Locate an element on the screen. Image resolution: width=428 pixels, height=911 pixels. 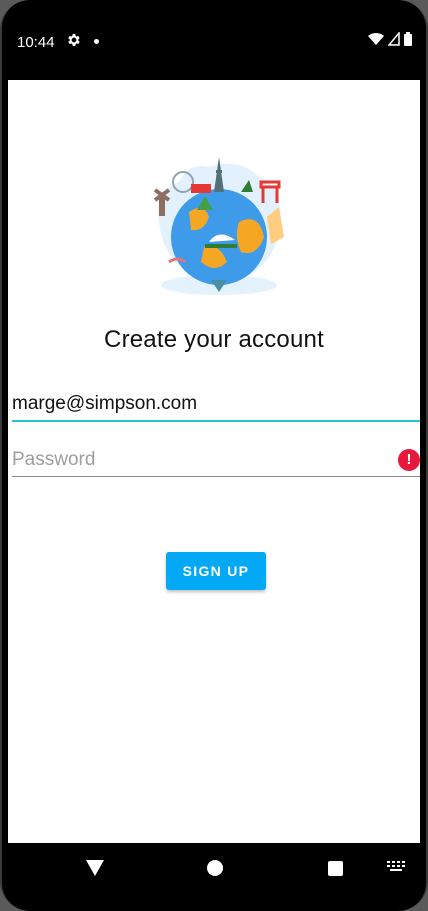
email-field is located at coordinates (216, 406).